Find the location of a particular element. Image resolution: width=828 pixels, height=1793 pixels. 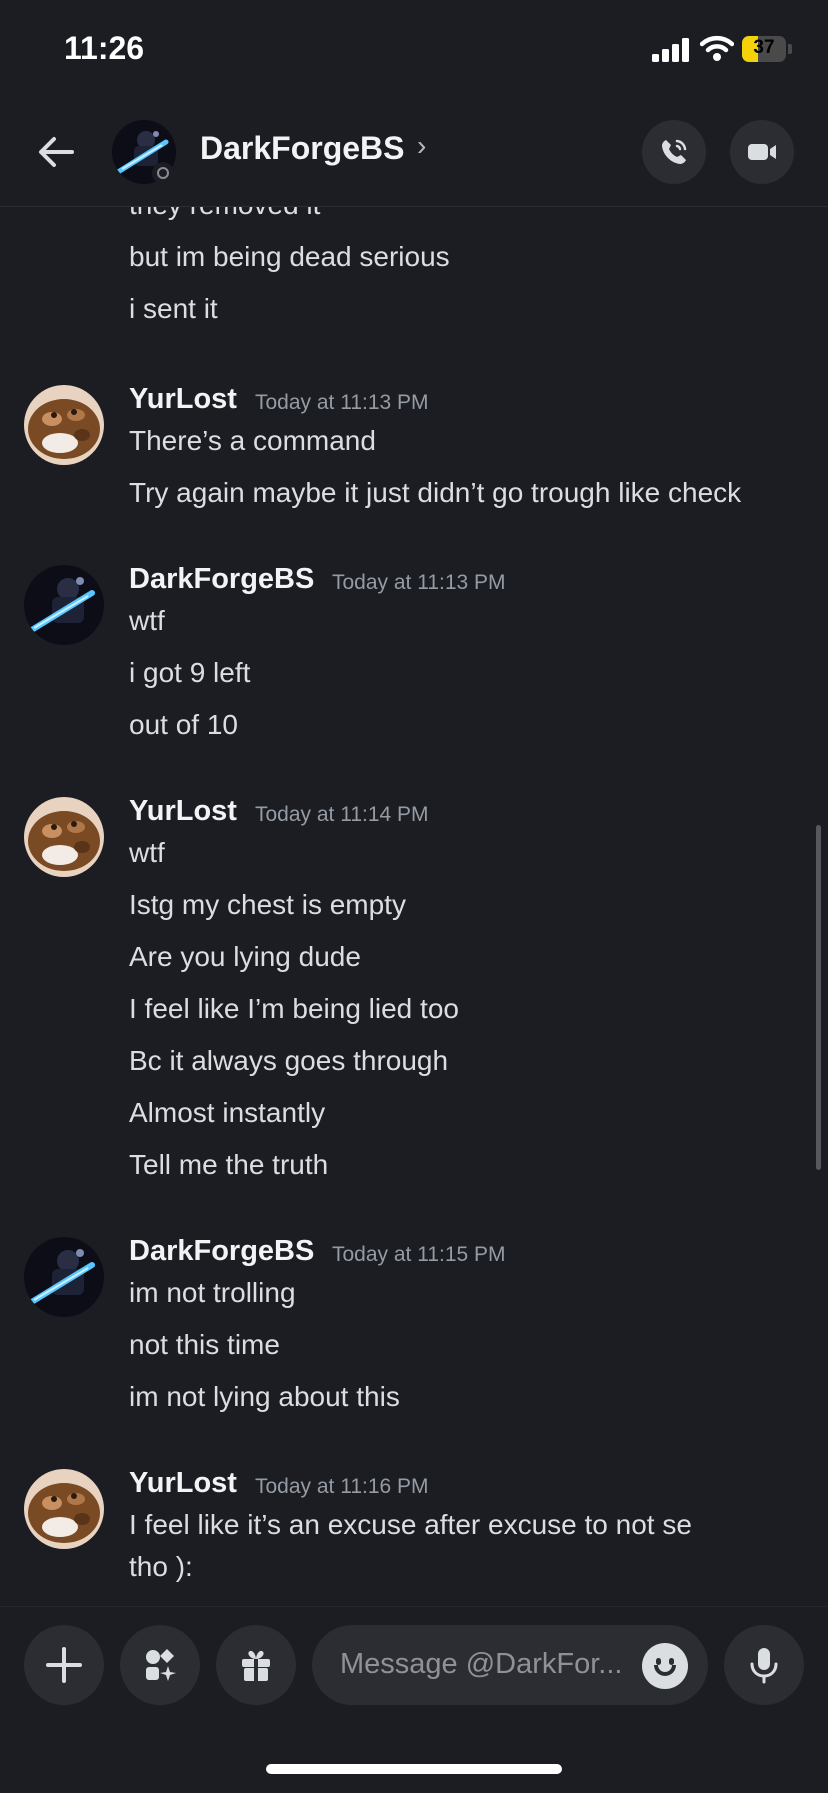

chevron-right-icon: › is located at coordinates (421, 146).